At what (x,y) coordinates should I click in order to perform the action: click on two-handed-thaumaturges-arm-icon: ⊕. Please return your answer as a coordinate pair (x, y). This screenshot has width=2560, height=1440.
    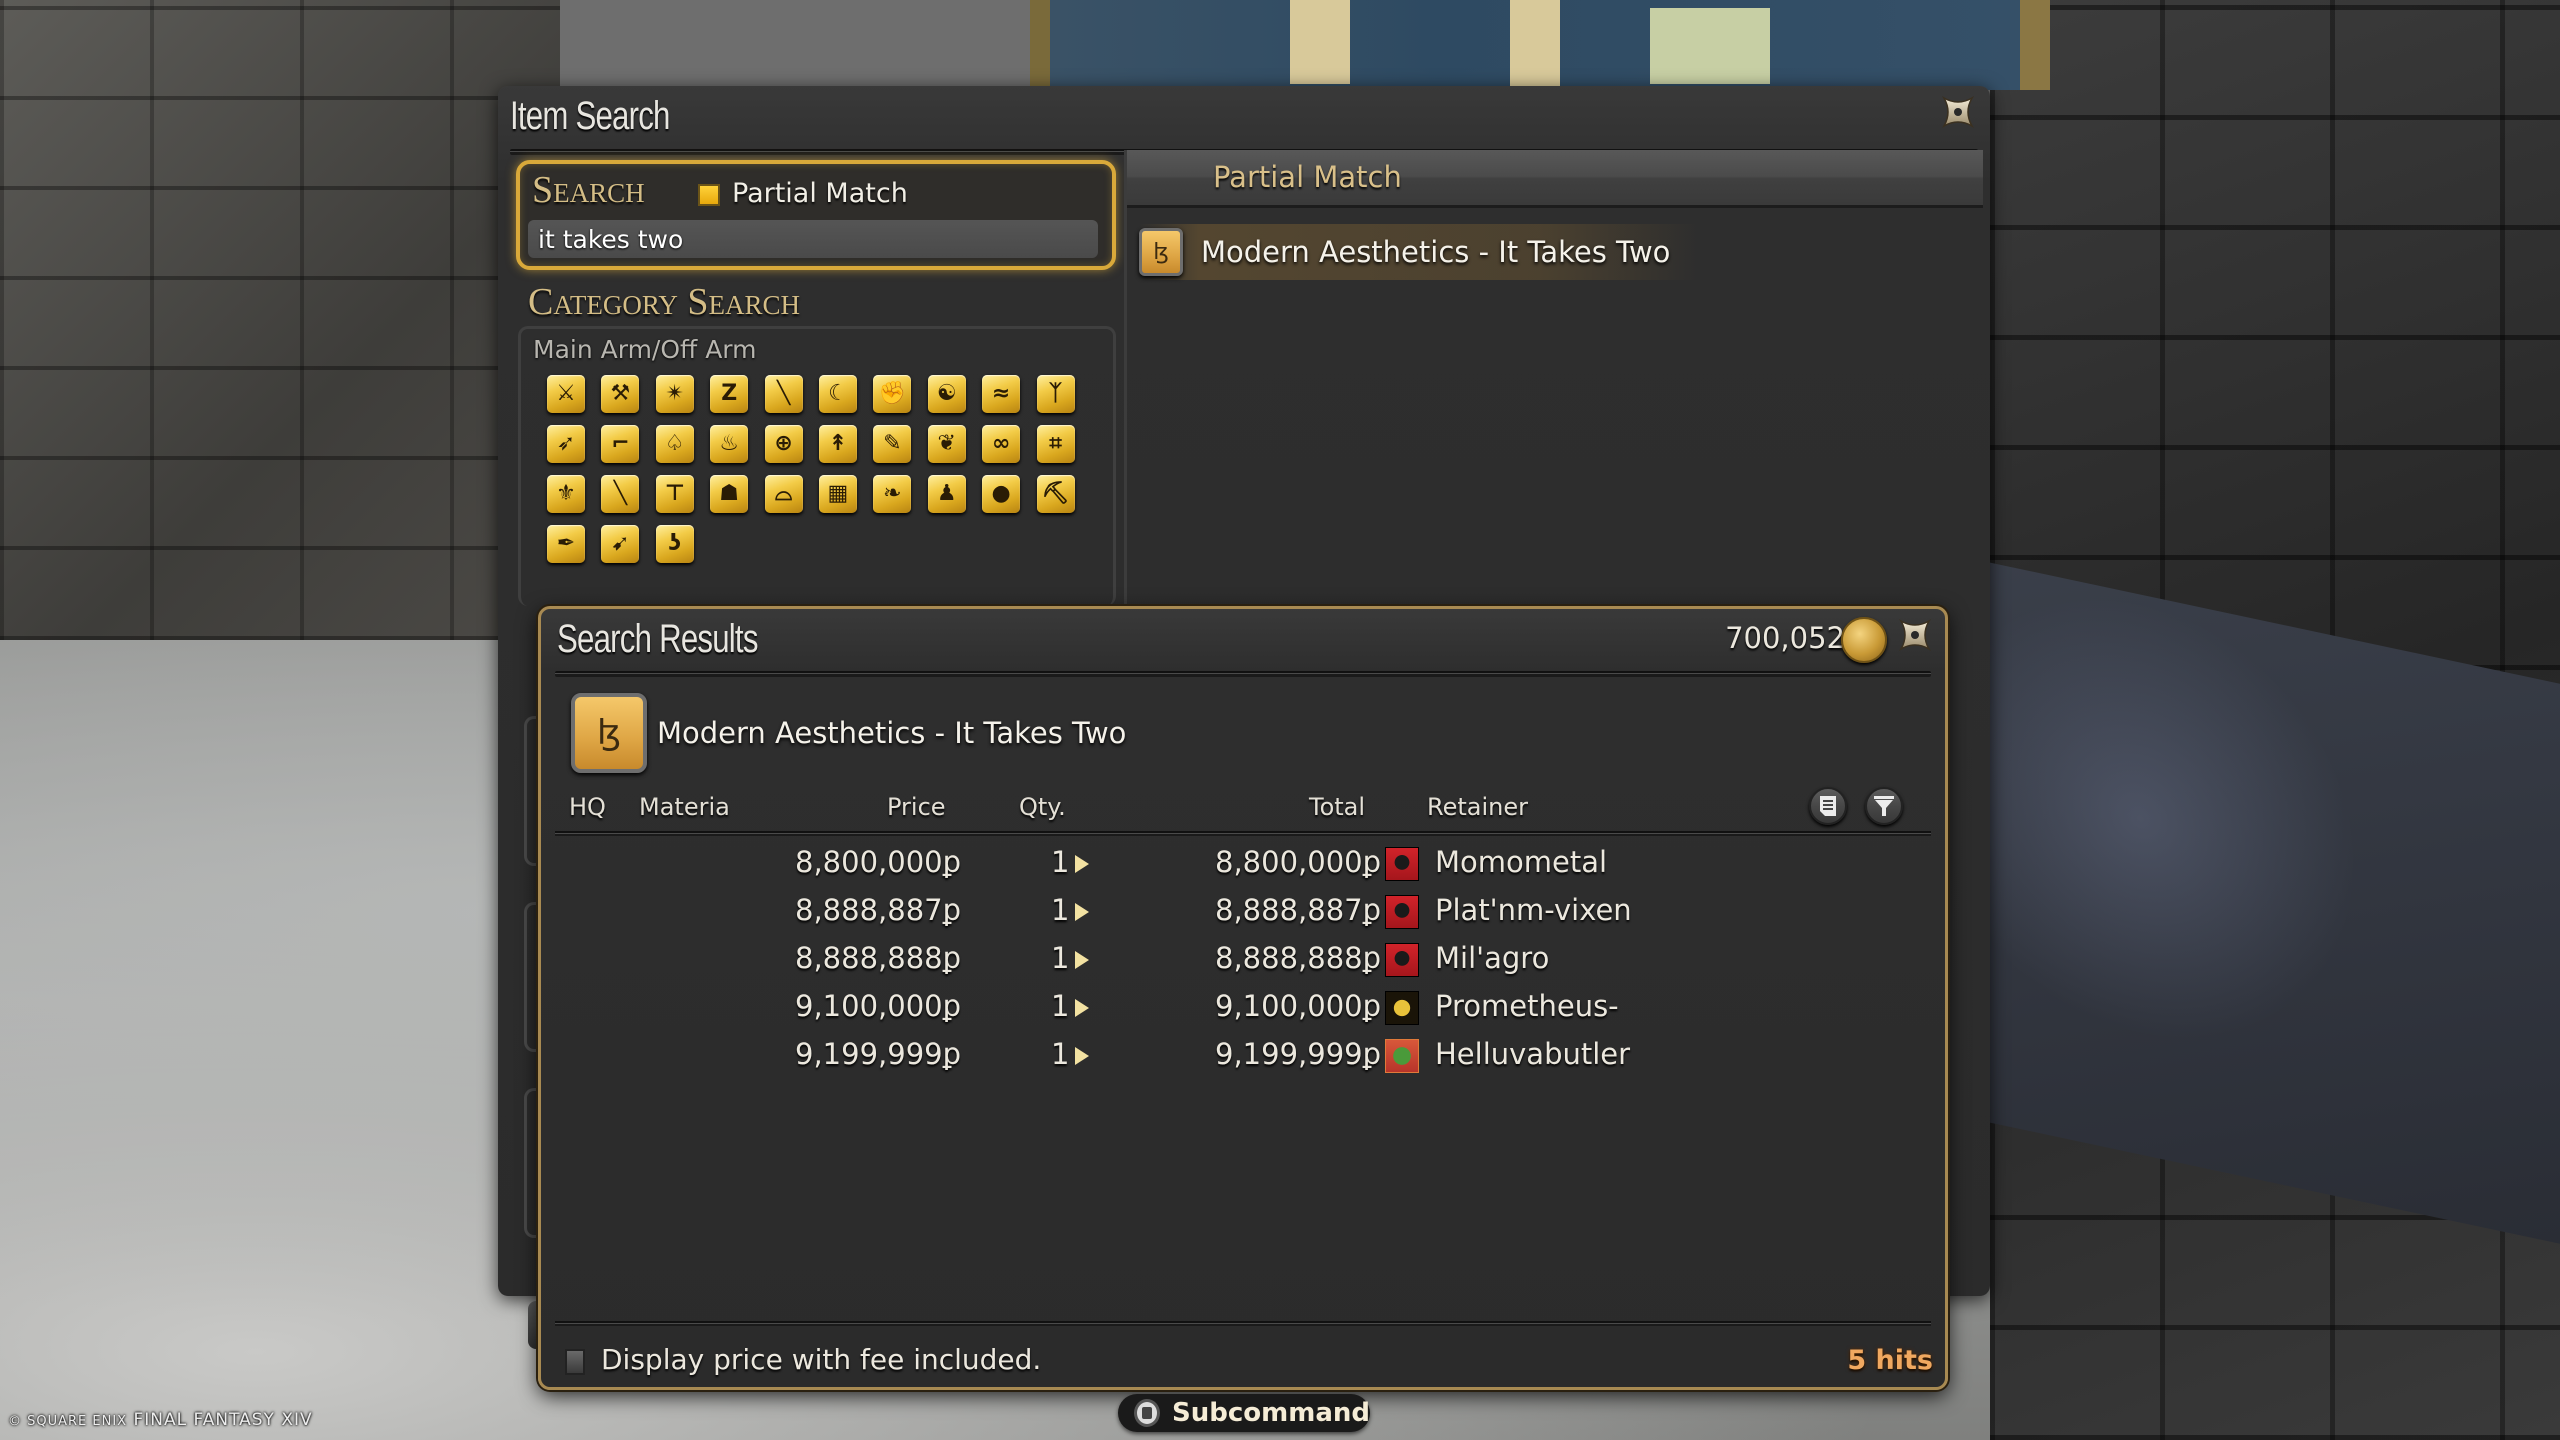
    Looking at the image, I should click on (783, 444).